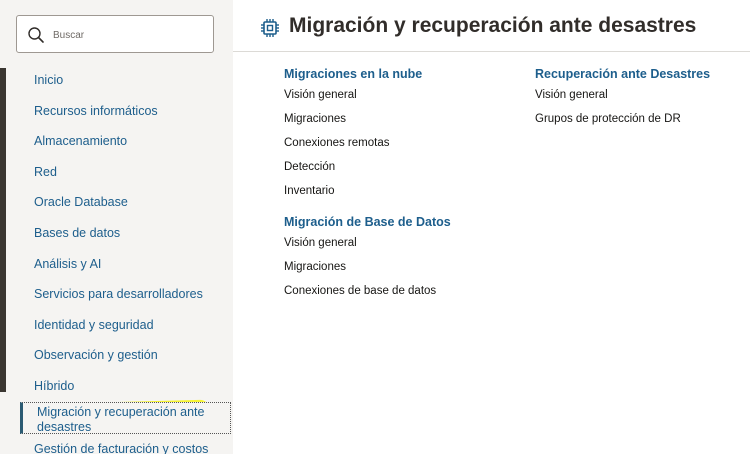  Describe the element at coordinates (116, 80) in the screenshot. I see `sidebar-item-inicio: Inicio` at that location.